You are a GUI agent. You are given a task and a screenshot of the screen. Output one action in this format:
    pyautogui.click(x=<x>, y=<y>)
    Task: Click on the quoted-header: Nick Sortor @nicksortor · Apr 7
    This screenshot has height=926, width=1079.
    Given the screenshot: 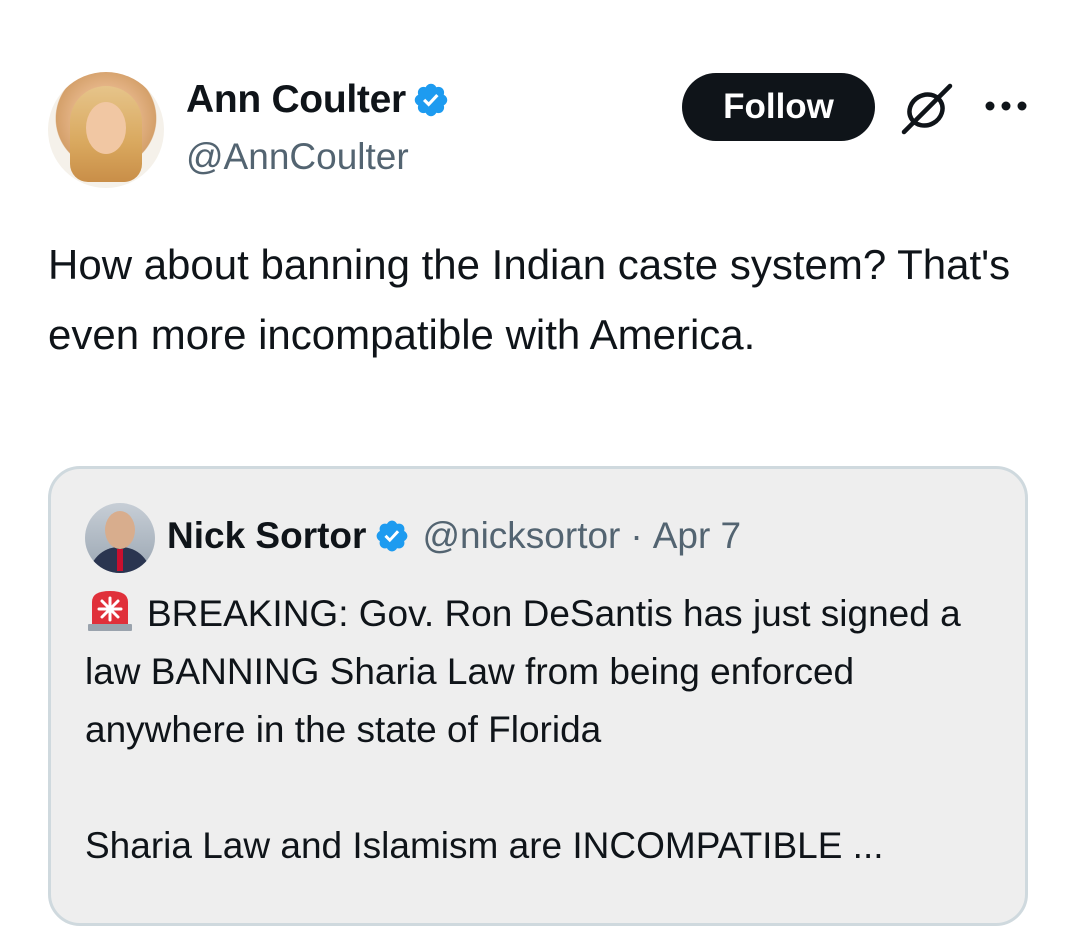 What is the action you would take?
    pyautogui.click(x=454, y=536)
    